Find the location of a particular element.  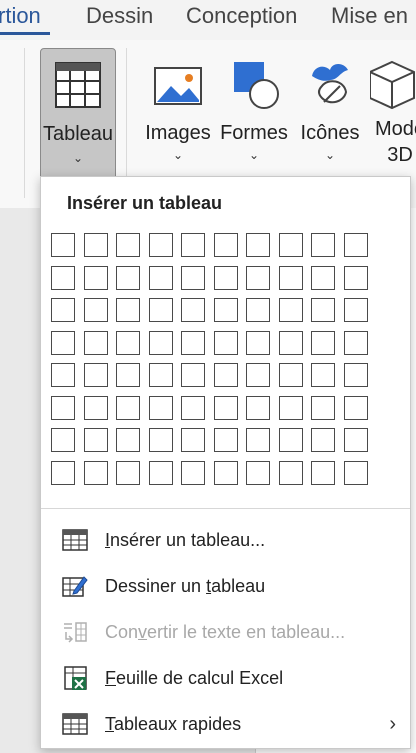

convert-text-to-table-icon is located at coordinates (75, 632).